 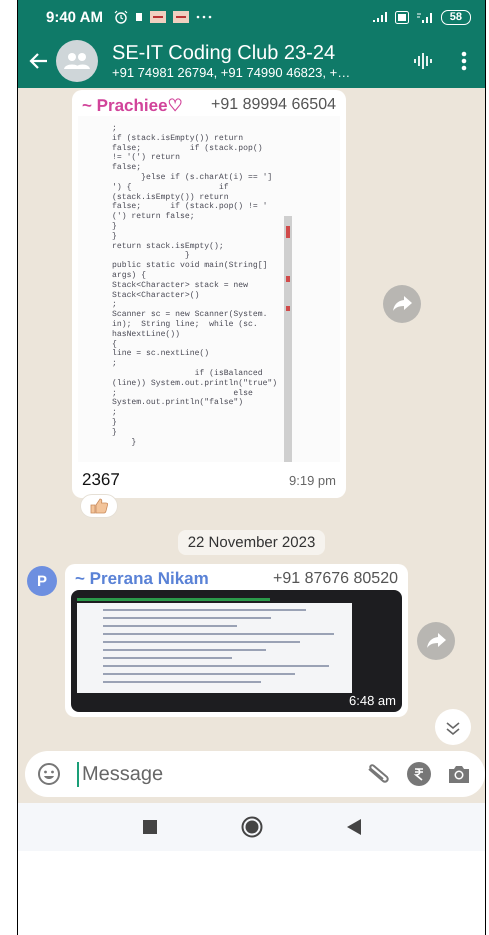 I want to click on code-line: if (isBalanced, so click(x=229, y=373).